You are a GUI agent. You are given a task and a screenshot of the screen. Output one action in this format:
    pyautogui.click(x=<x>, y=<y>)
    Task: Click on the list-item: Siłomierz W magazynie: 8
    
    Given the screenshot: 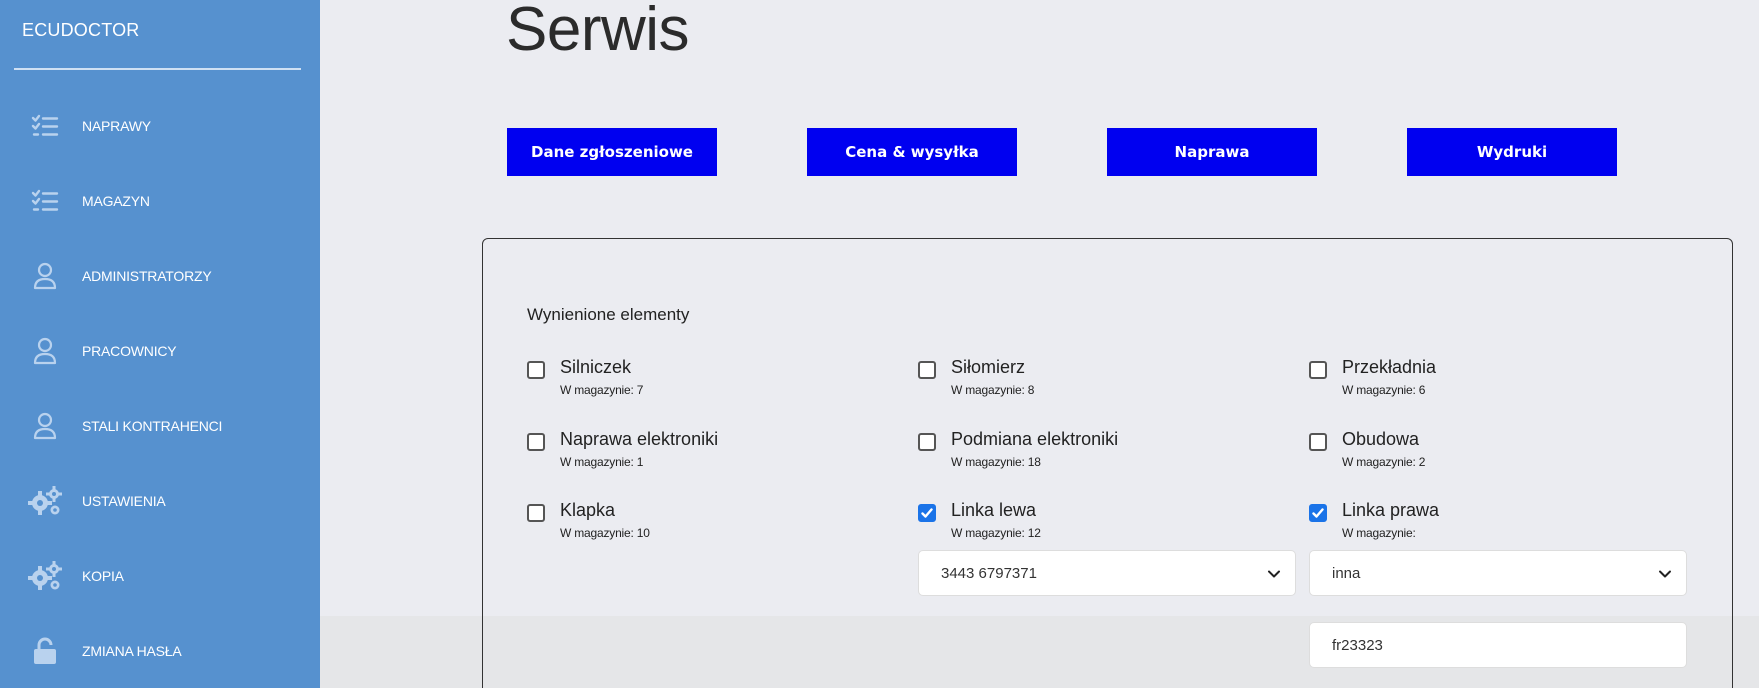 What is the action you would take?
    pyautogui.click(x=976, y=376)
    